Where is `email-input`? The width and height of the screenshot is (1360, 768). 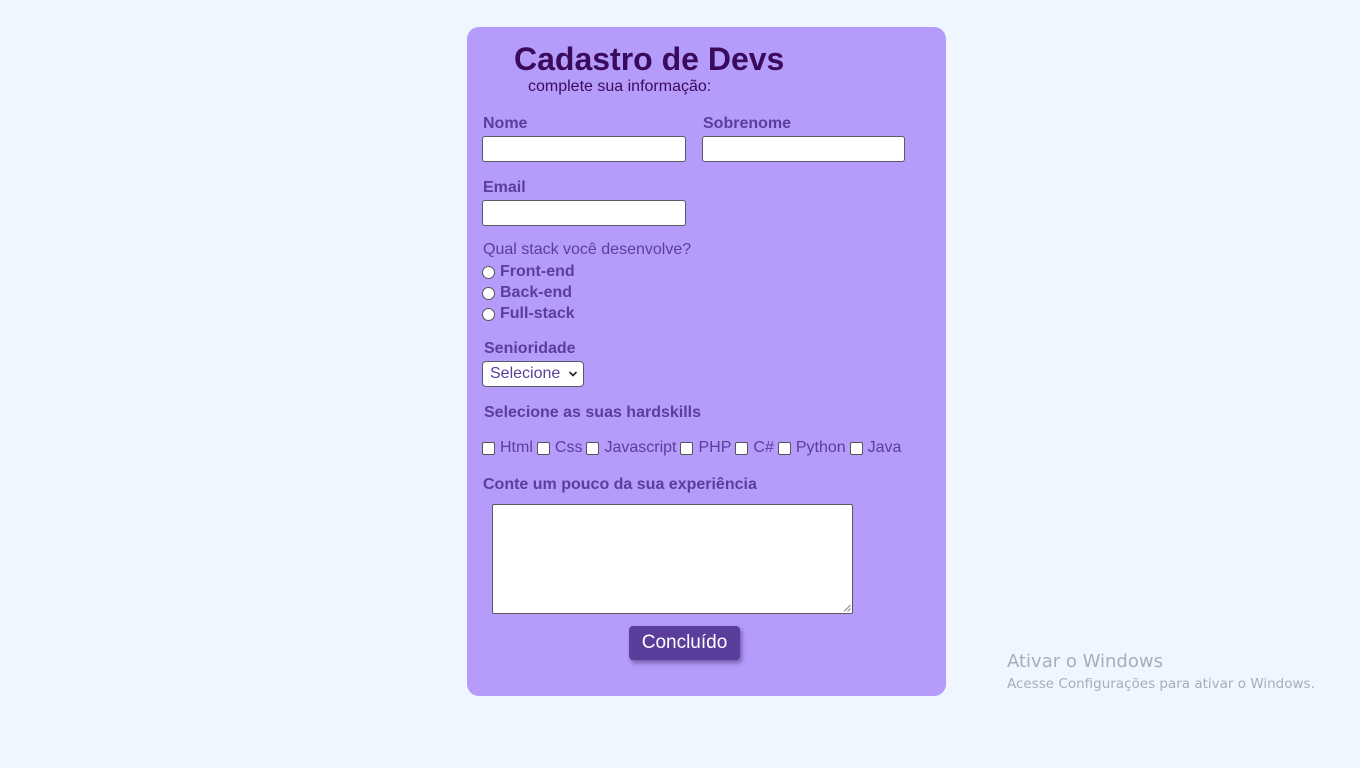 email-input is located at coordinates (584, 213).